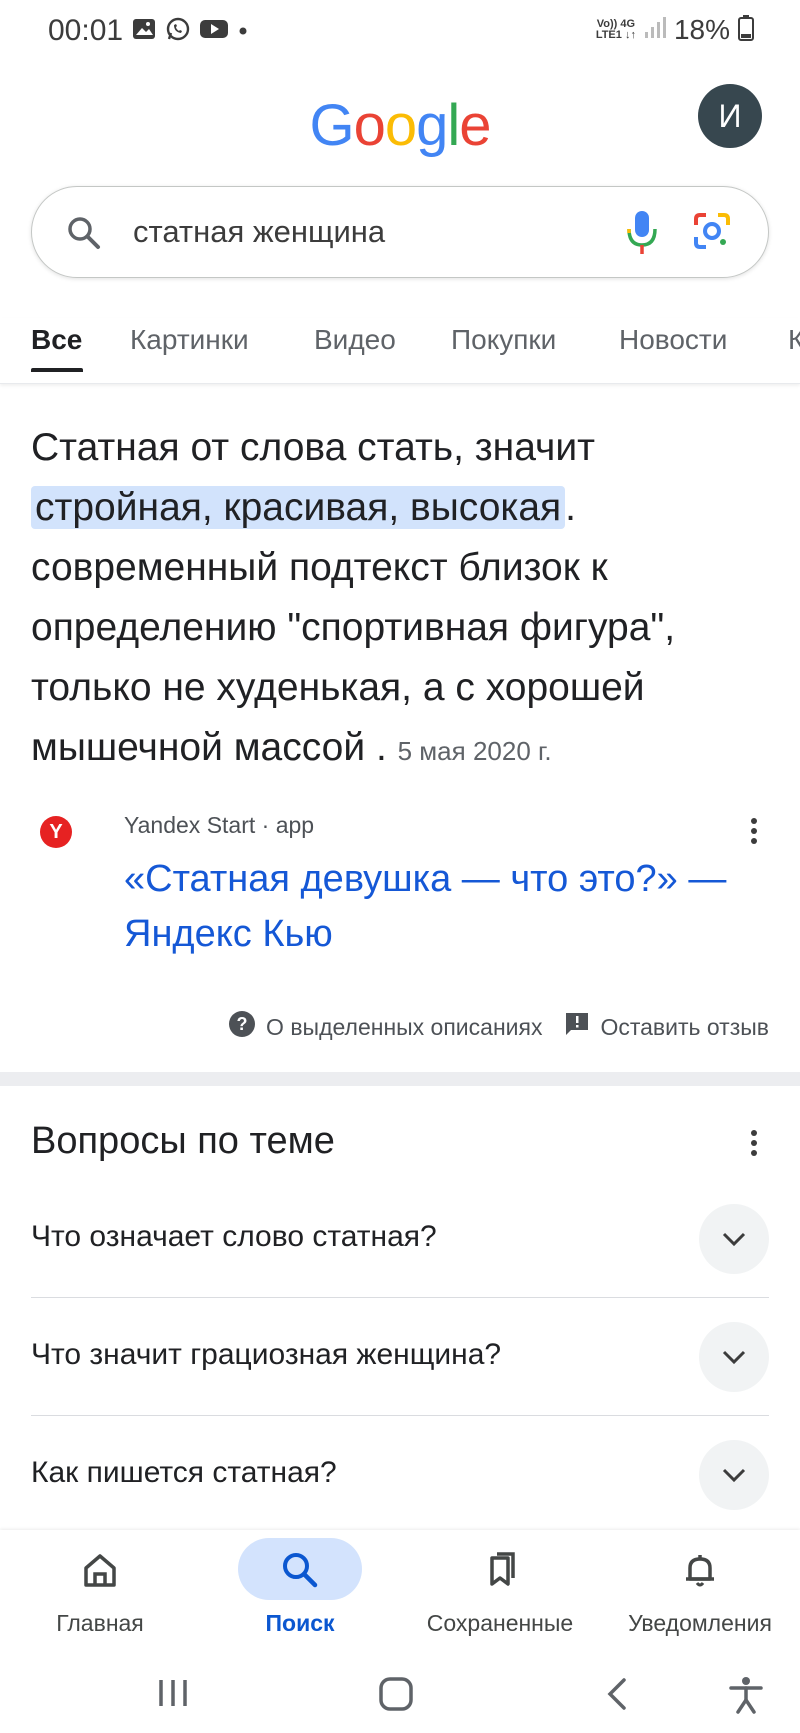 The width and height of the screenshot is (800, 1733). I want to click on help-icon: ?, so click(242, 1027).